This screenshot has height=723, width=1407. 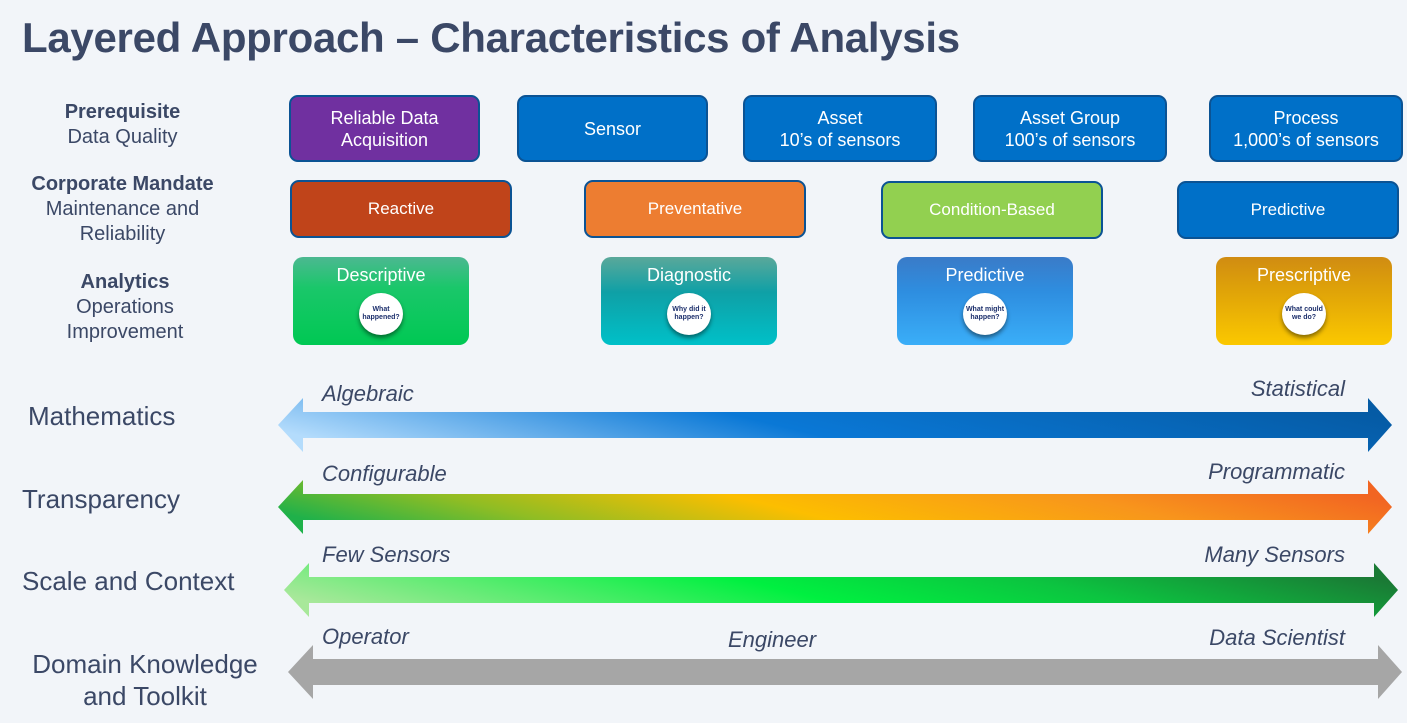 I want to click on box-line2: 10’s of sensors, so click(x=840, y=139).